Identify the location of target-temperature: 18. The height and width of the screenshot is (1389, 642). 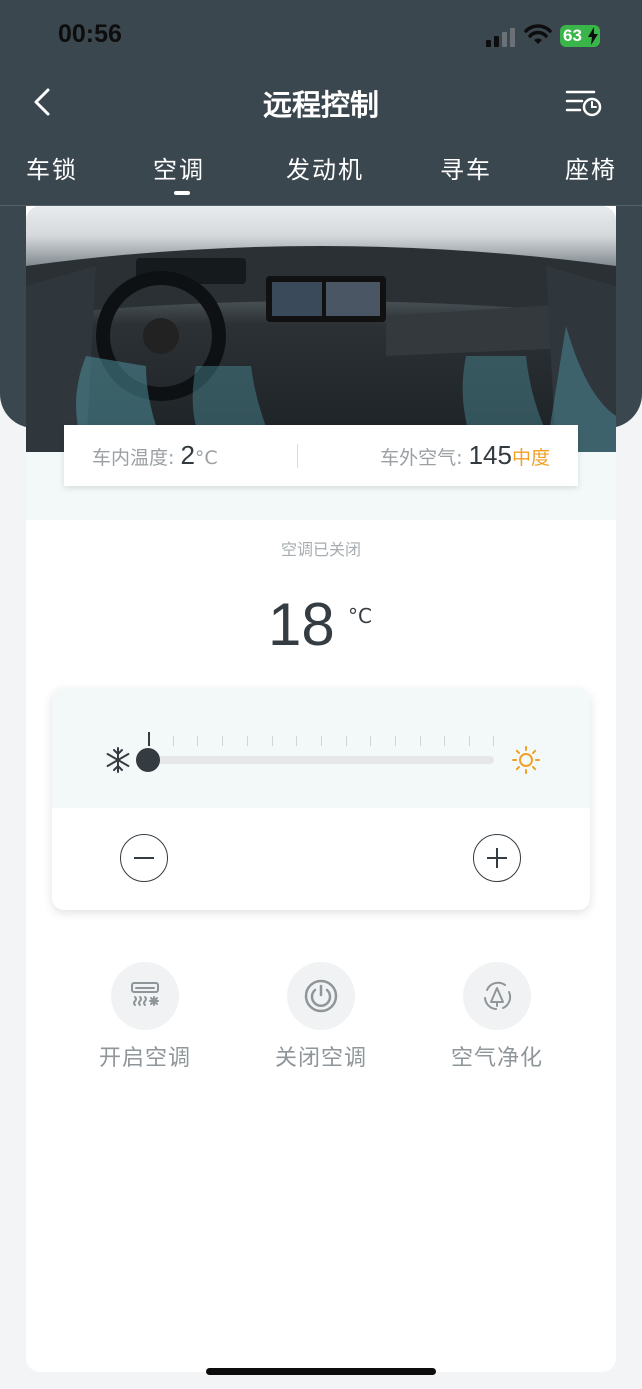
(301, 624).